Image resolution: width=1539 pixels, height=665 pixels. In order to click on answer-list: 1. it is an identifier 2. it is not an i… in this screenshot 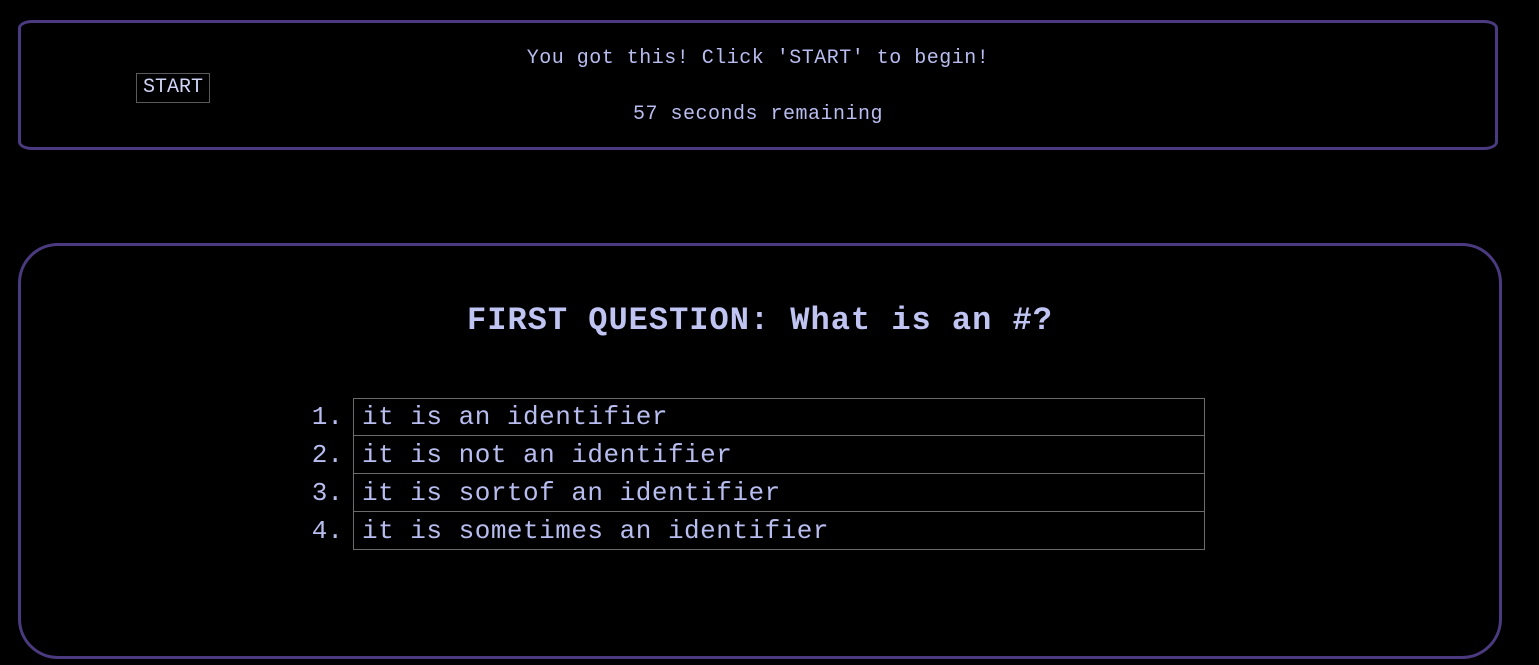, I will do `click(751, 474)`.